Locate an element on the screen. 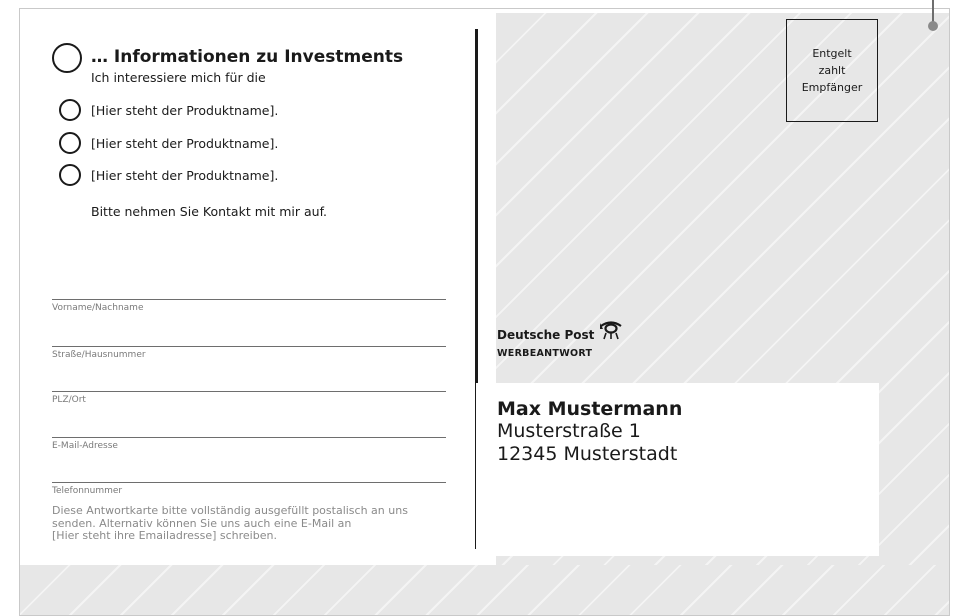 The height and width of the screenshot is (616, 955). marker-pin-dot is located at coordinates (933, 26).